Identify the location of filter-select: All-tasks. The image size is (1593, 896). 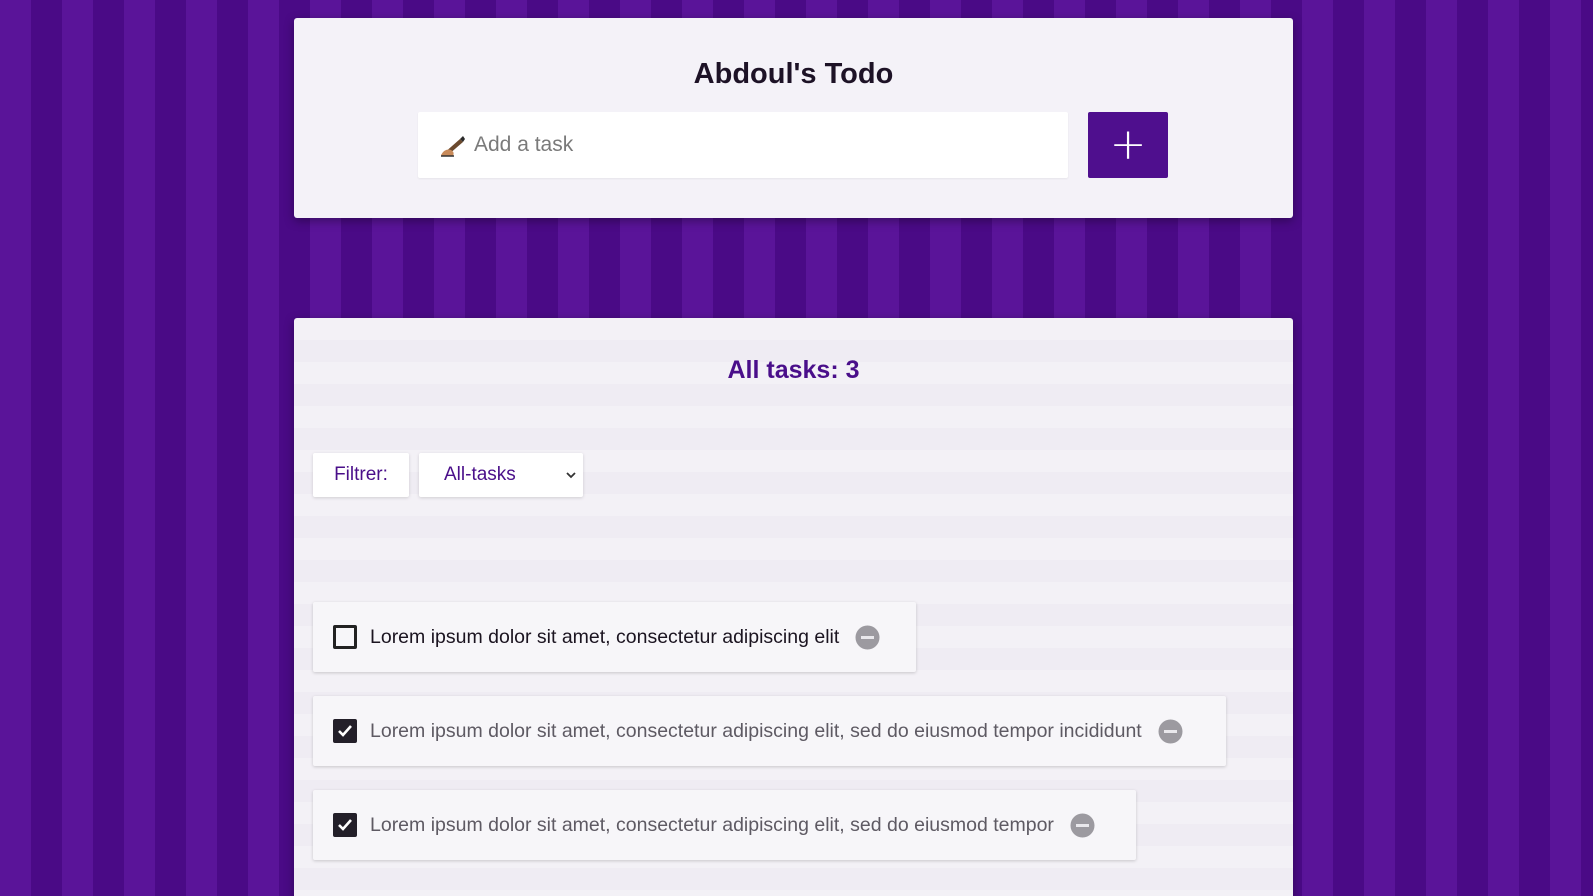
(501, 475).